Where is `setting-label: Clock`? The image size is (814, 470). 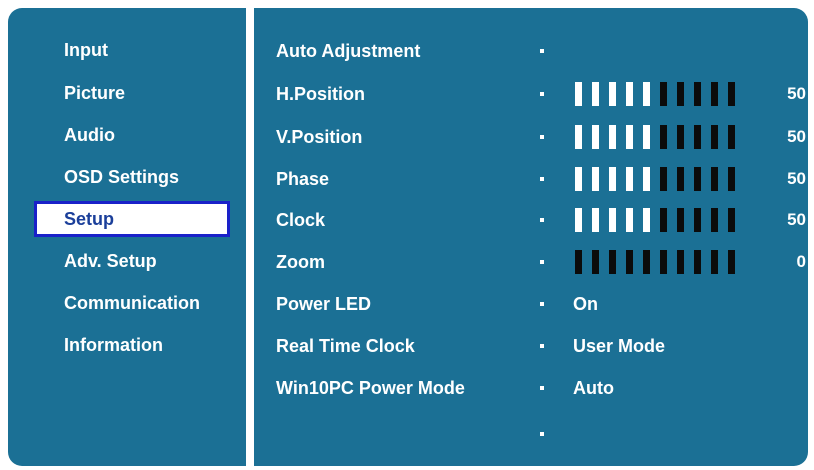 setting-label: Clock is located at coordinates (301, 220).